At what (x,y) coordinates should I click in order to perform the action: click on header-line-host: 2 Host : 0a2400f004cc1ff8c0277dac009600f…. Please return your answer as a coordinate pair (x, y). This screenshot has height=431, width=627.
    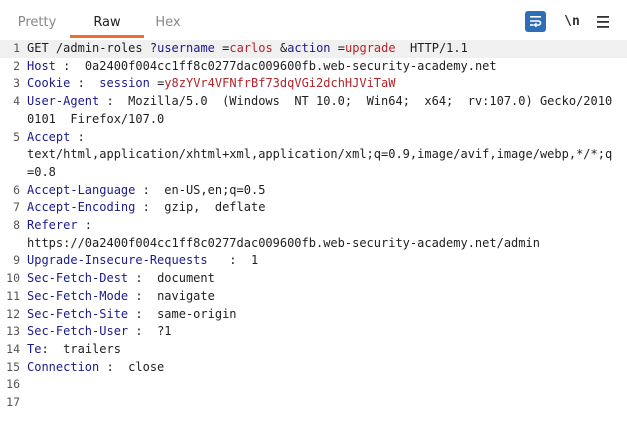
    Looking at the image, I should click on (313, 67).